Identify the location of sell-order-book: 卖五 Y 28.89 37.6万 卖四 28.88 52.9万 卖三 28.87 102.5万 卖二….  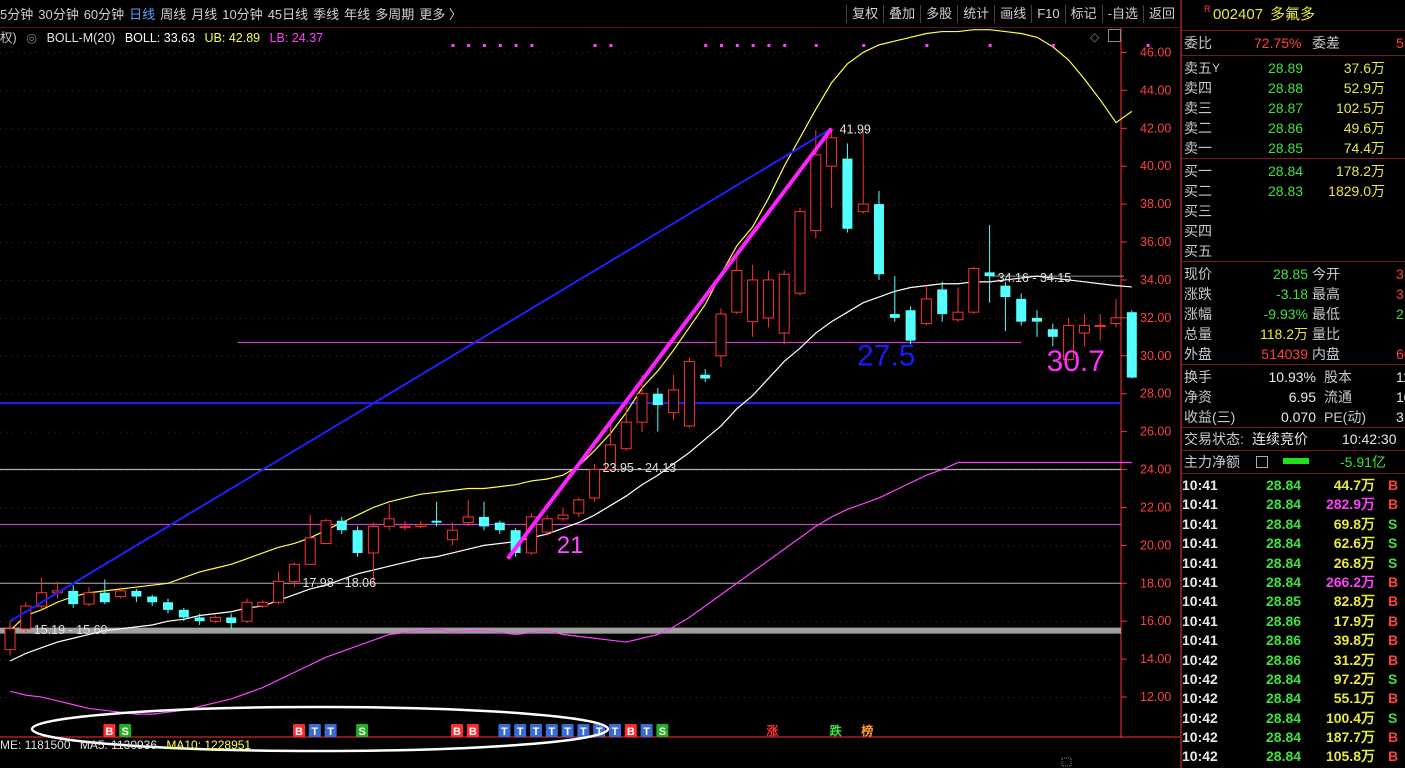
(1293, 107).